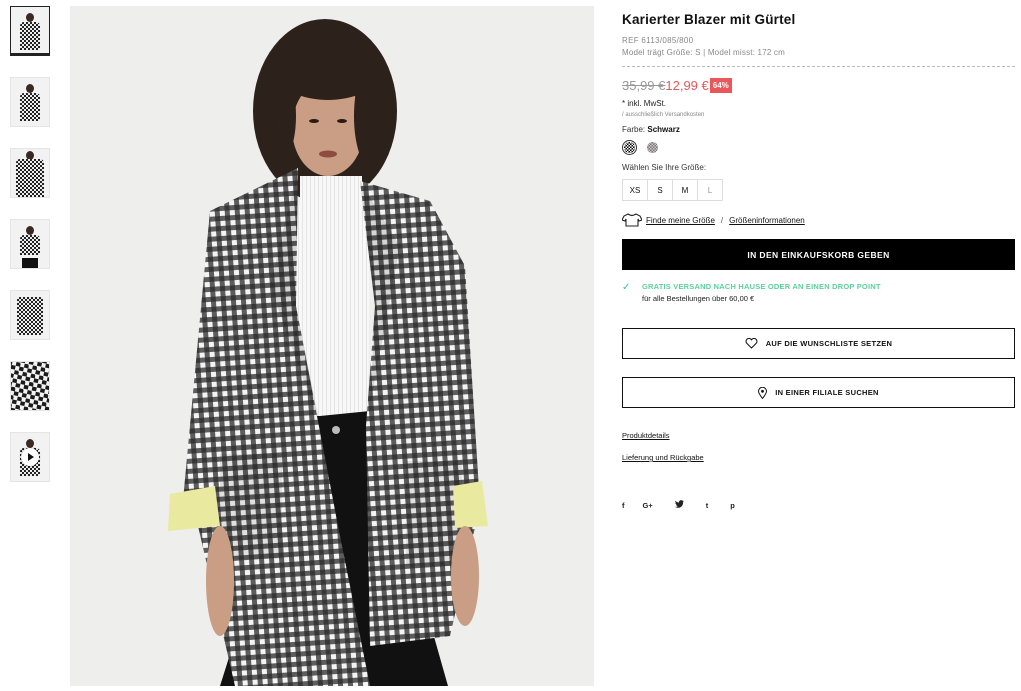  I want to click on thumb-figure-legs, so click(30, 263).